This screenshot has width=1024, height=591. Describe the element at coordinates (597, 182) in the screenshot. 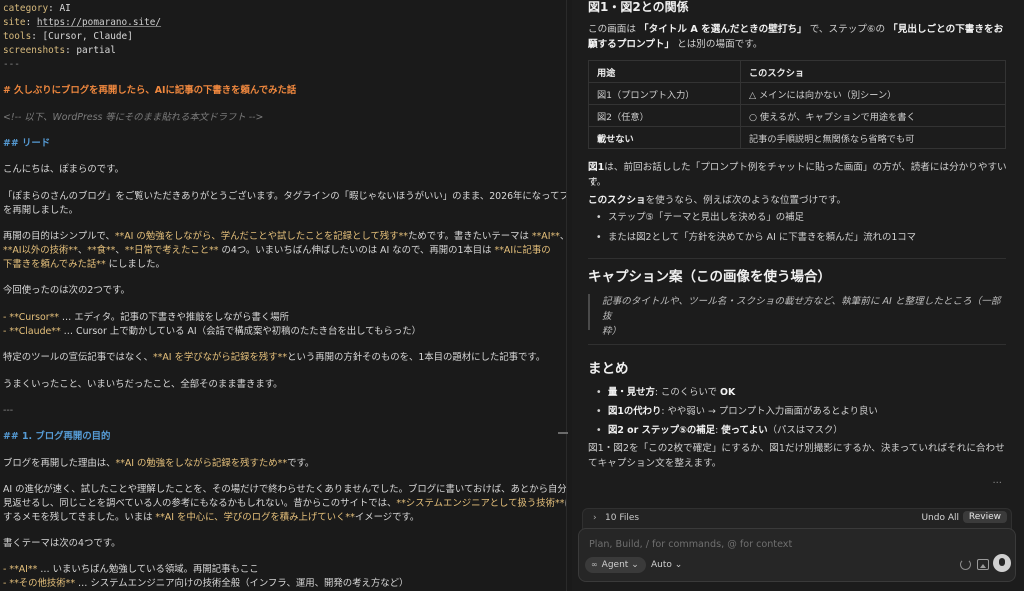

I see `paragraph: す。` at that location.